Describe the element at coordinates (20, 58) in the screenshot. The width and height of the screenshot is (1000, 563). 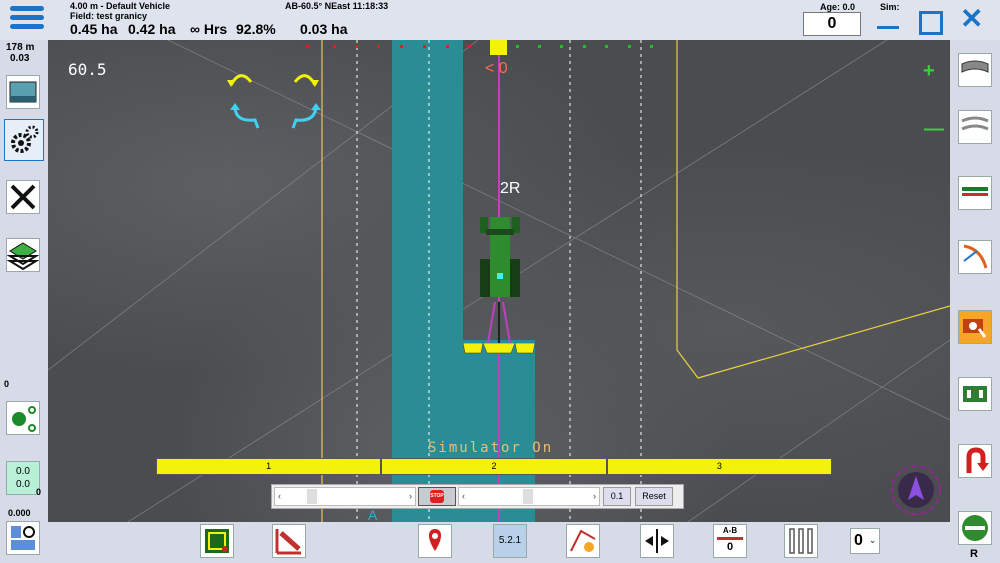
I see `distance-sub: 0.03` at that location.